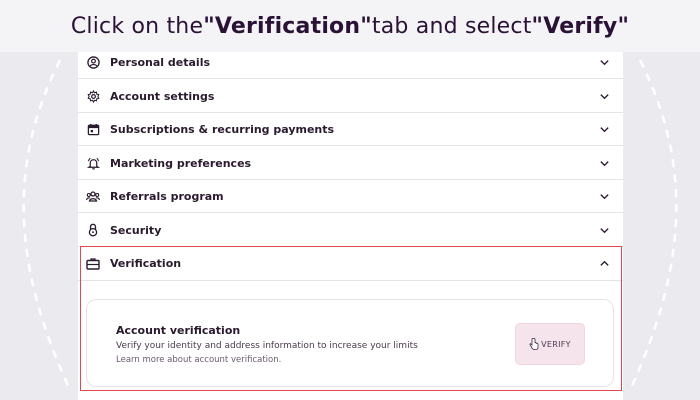 The width and height of the screenshot is (700, 400). What do you see at coordinates (181, 163) in the screenshot?
I see `section-label: Marketing preferences` at bounding box center [181, 163].